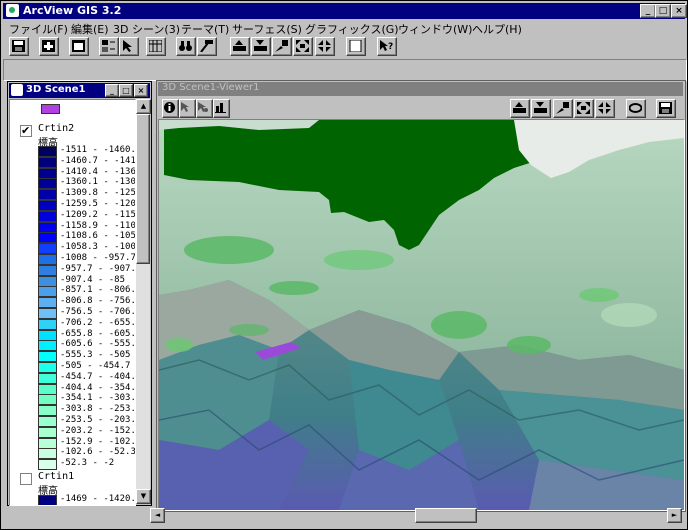 The width and height of the screenshot is (688, 530). Describe the element at coordinates (157, 515) in the screenshot. I see `mdi-scroll-left-arrow: ◄` at that location.